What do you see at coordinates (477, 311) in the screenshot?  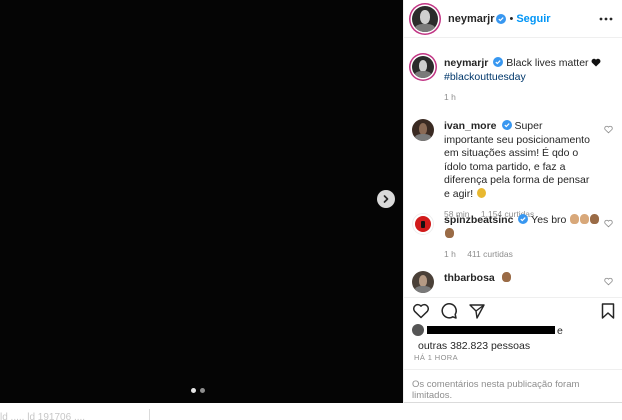 I see `share-icon` at bounding box center [477, 311].